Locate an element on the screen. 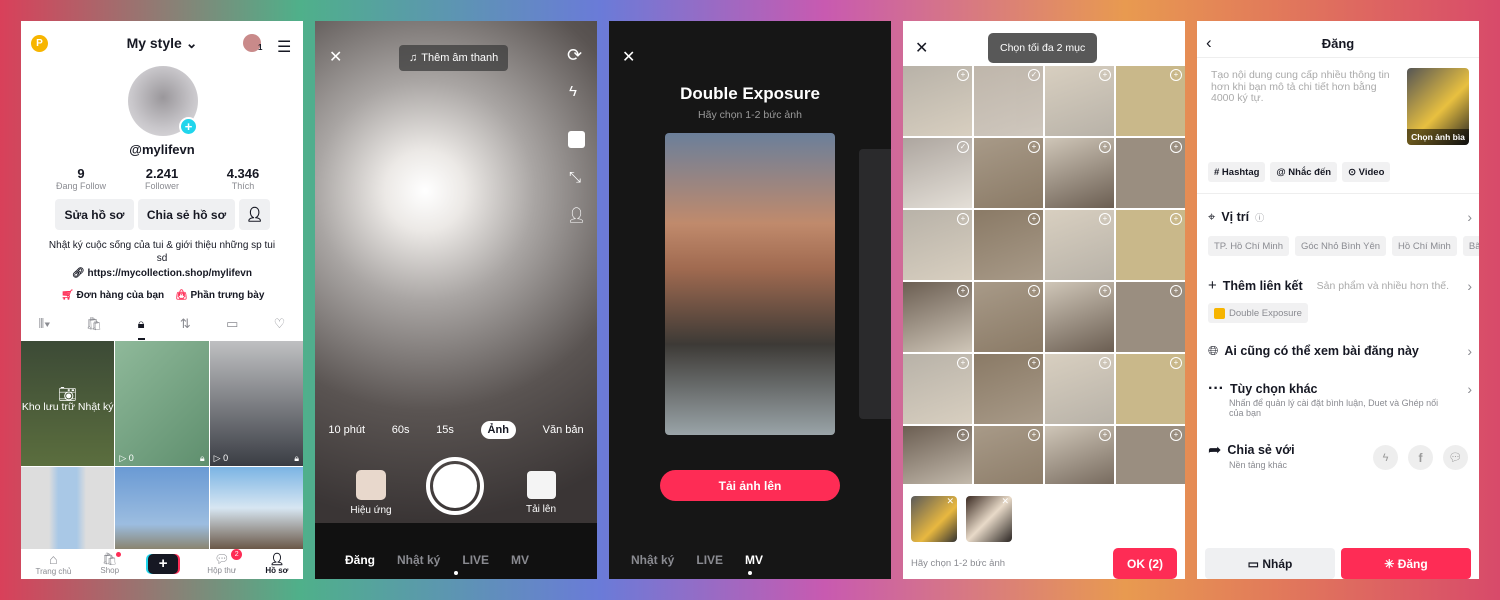 The width and height of the screenshot is (1500, 600). archive-tile: 📷︎ Kho lưu trữ Nhật ký is located at coordinates (68, 403).